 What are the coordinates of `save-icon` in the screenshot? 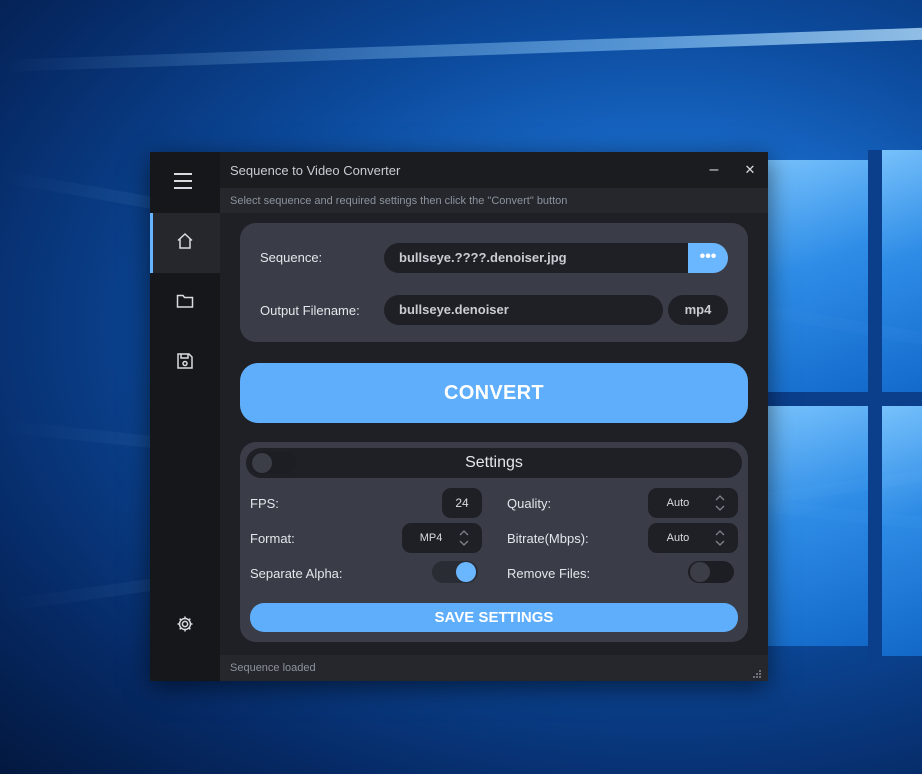 It's located at (185, 363).